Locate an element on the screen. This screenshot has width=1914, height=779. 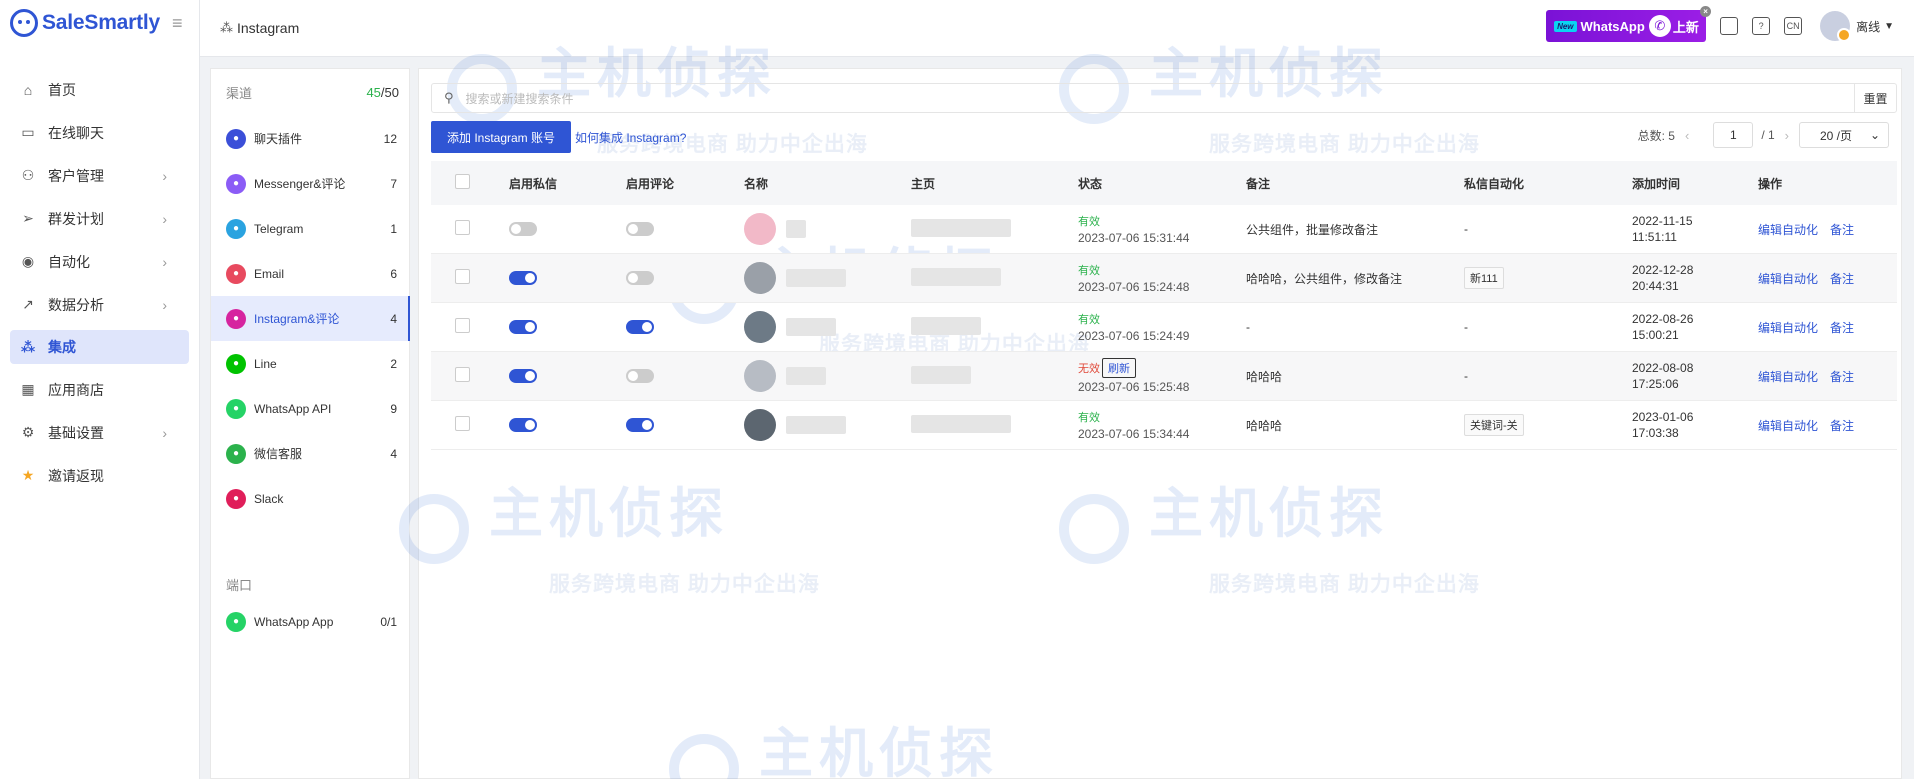
channel-item: ● Messenger&评论 7 is located at coordinates (310, 183).